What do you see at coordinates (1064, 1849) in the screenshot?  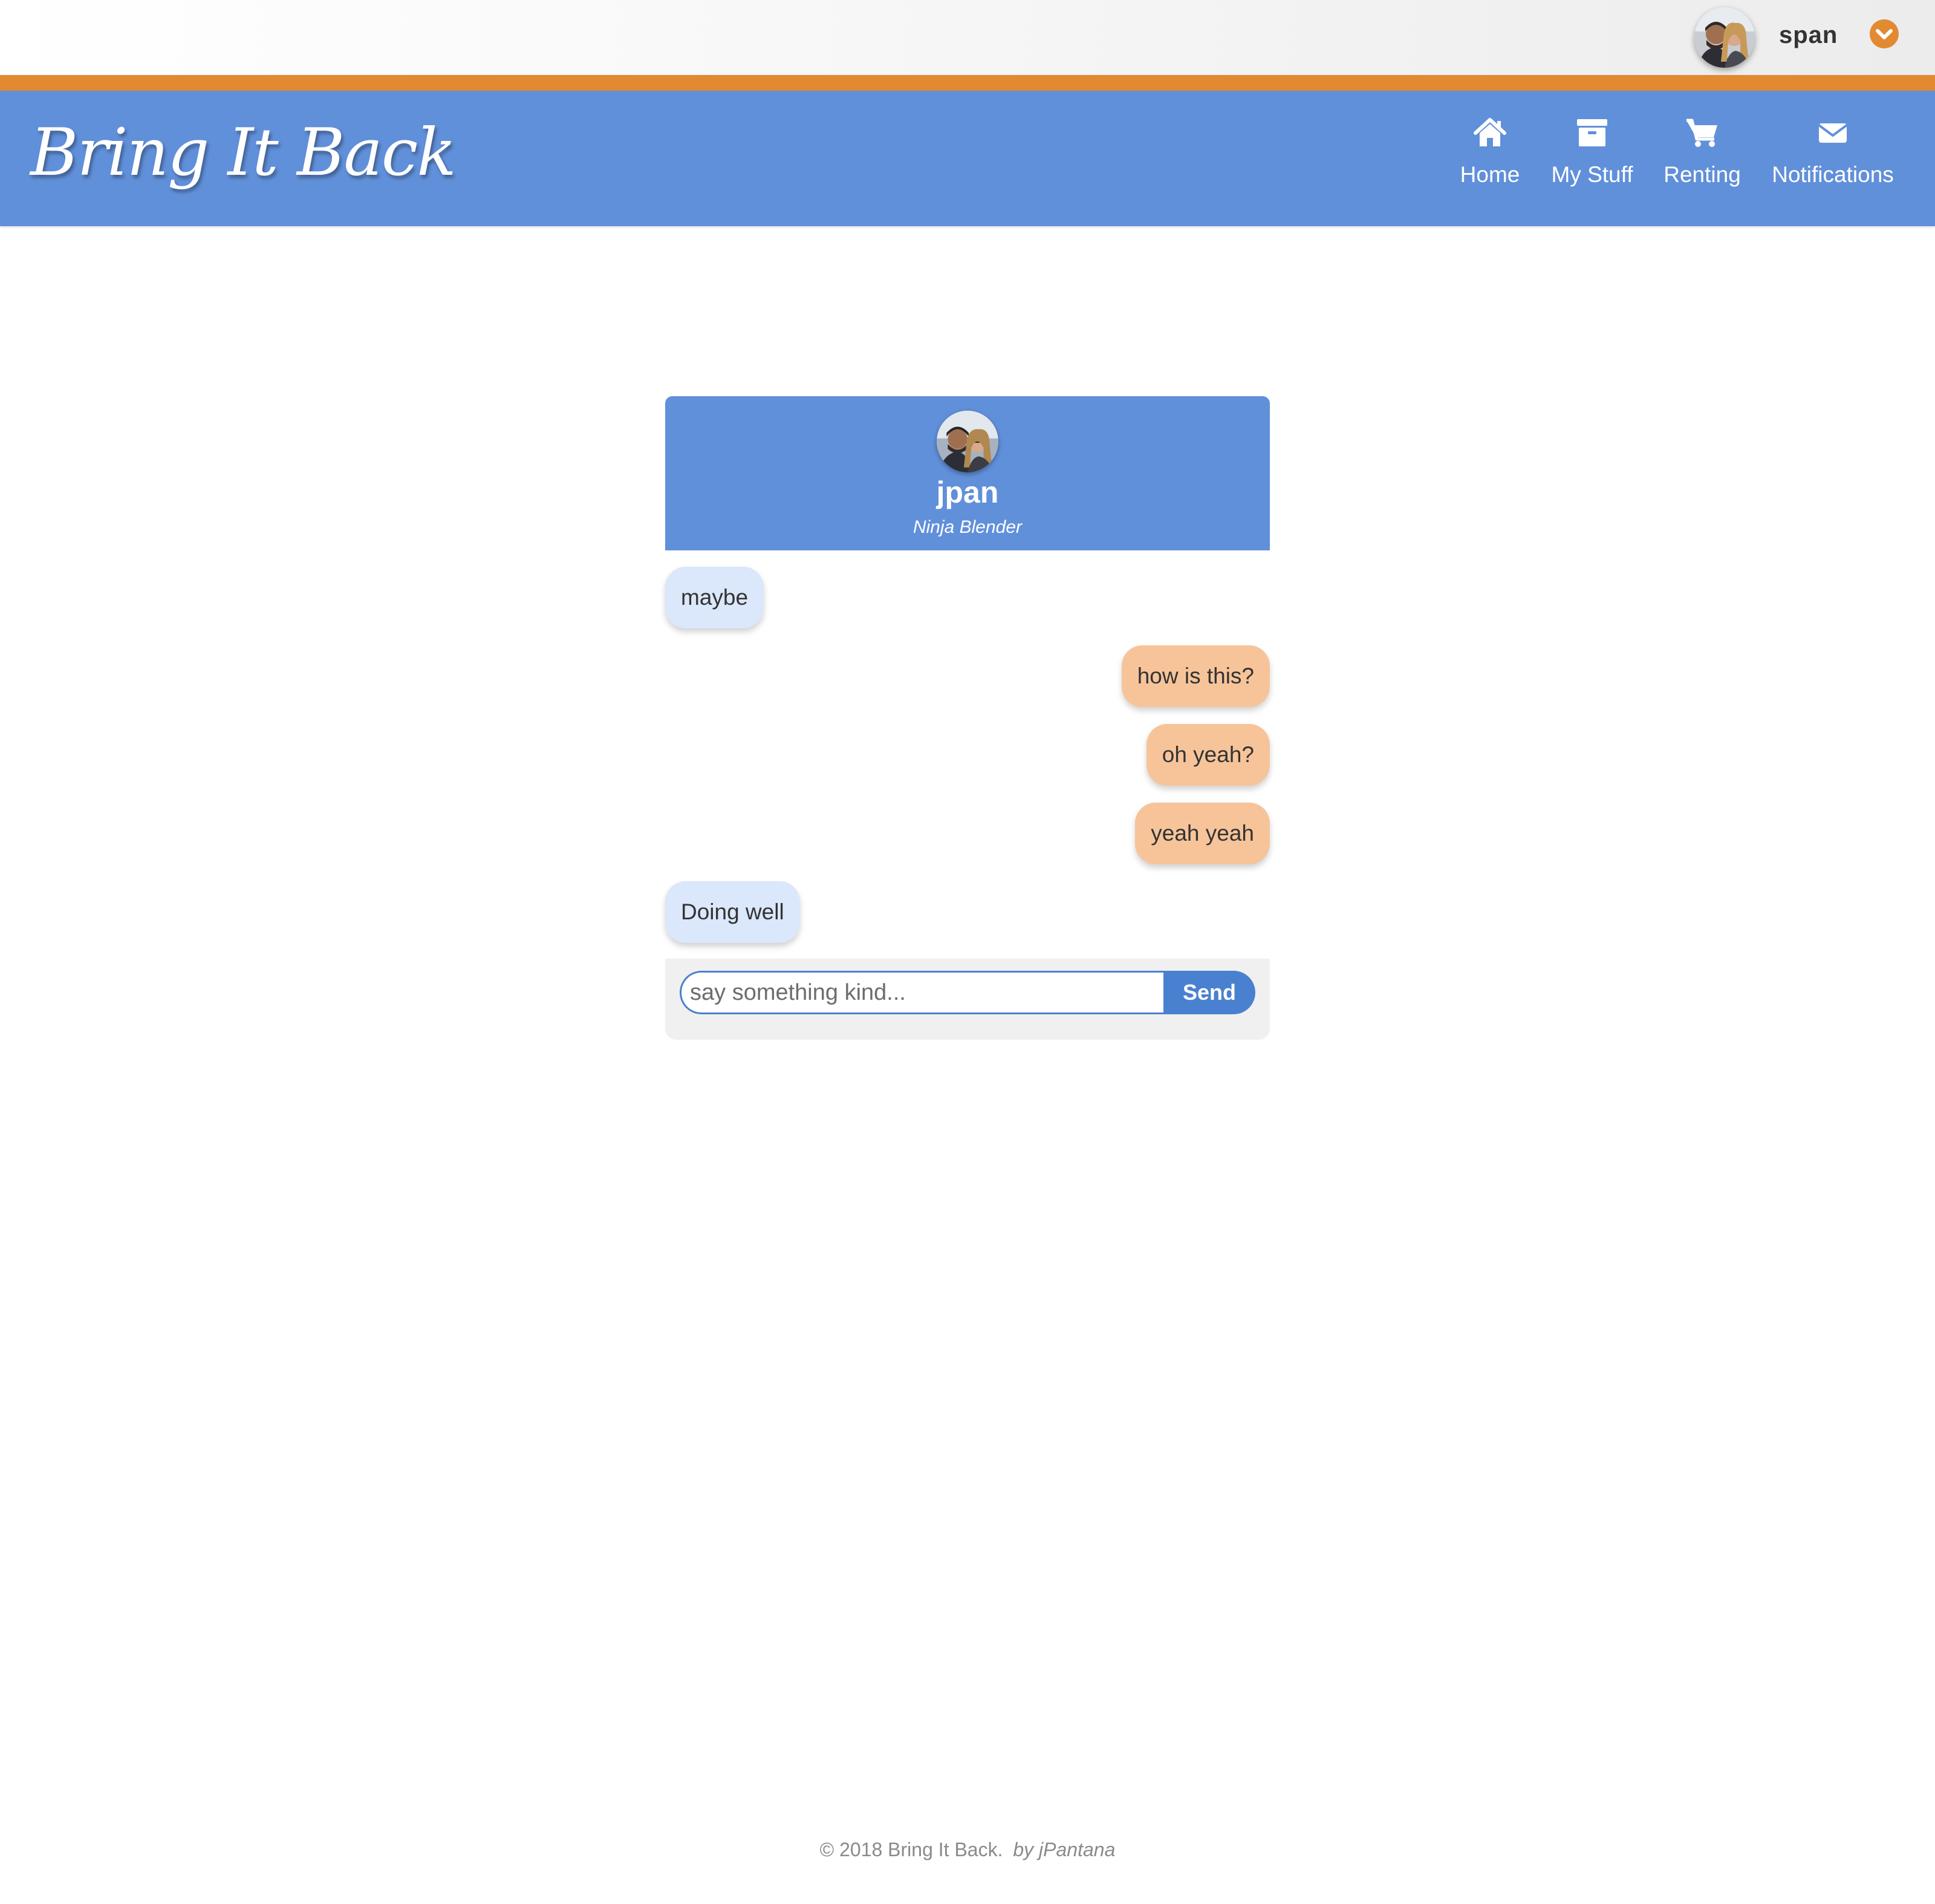 I see `footer-author: by jPantana` at bounding box center [1064, 1849].